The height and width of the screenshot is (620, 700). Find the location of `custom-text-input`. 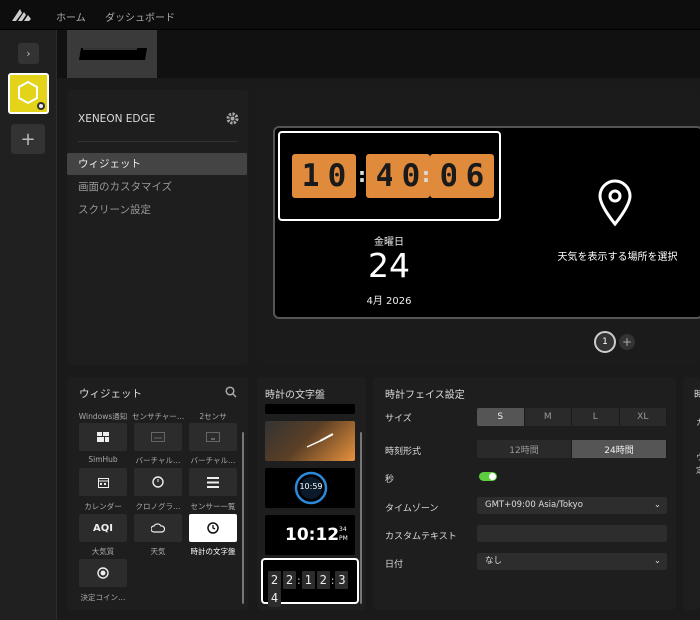

custom-text-input is located at coordinates (572, 533).